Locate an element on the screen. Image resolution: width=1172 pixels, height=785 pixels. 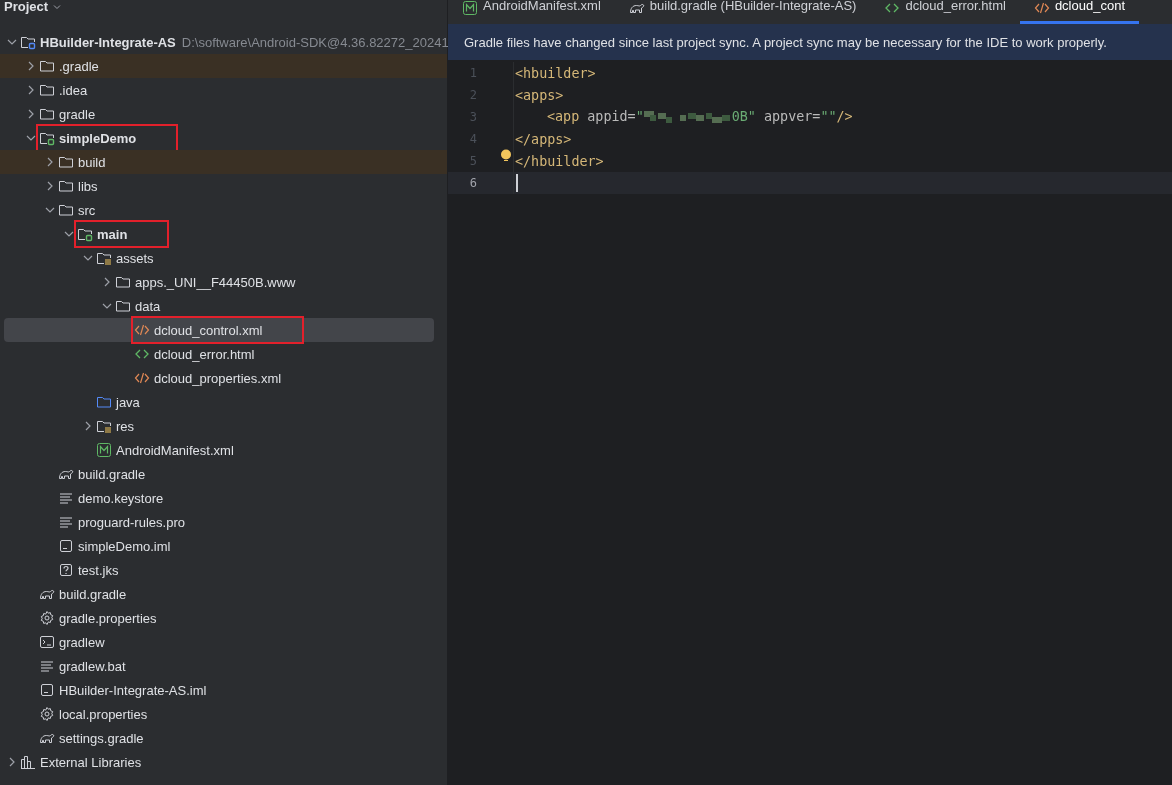
tree-item: dcloud_properties.xml is located at coordinates (219, 378).